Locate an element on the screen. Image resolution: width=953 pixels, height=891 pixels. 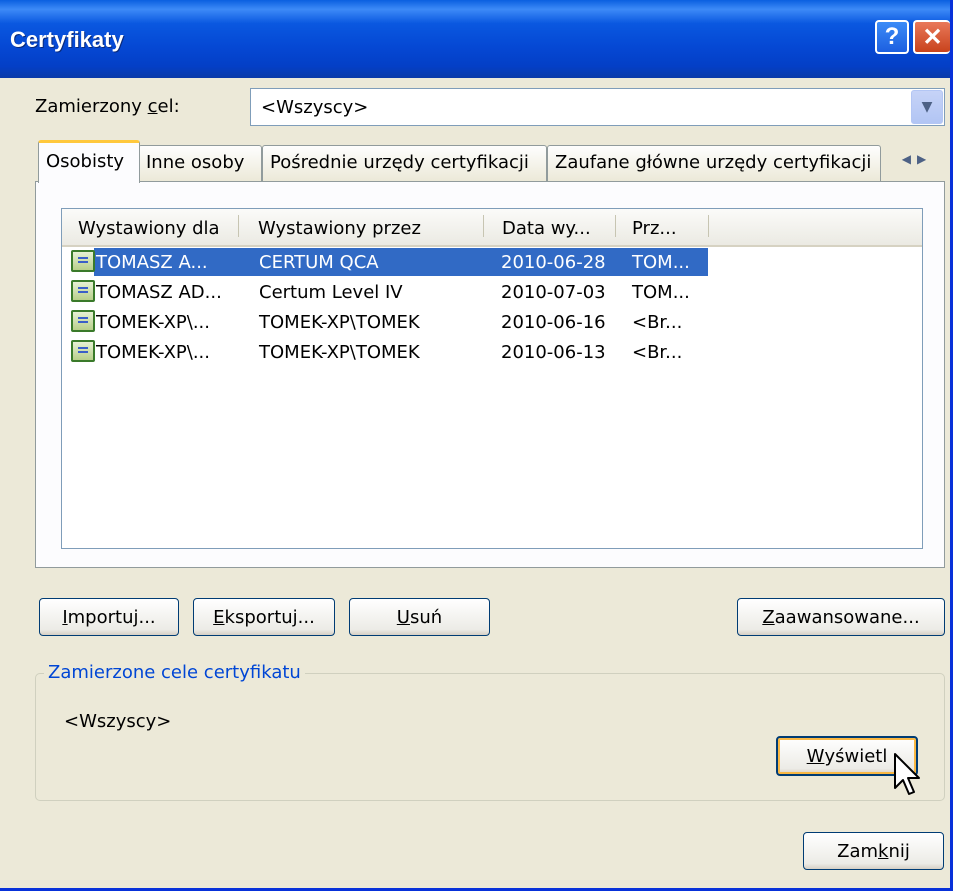
title-bar: Certyfikaty ? ✕ is located at coordinates (475, 39).